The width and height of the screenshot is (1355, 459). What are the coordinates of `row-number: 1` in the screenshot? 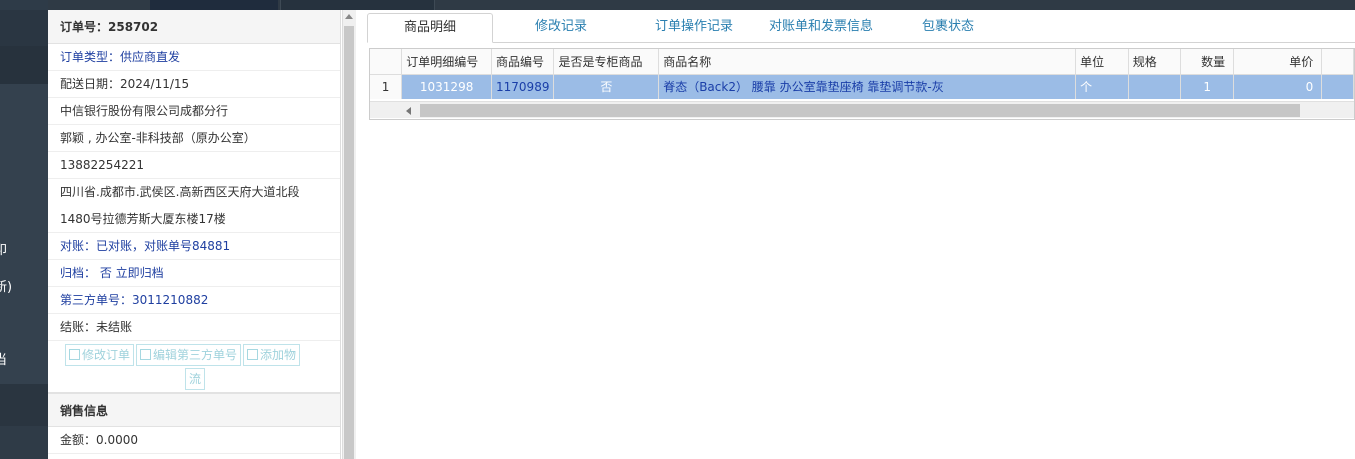 It's located at (386, 86).